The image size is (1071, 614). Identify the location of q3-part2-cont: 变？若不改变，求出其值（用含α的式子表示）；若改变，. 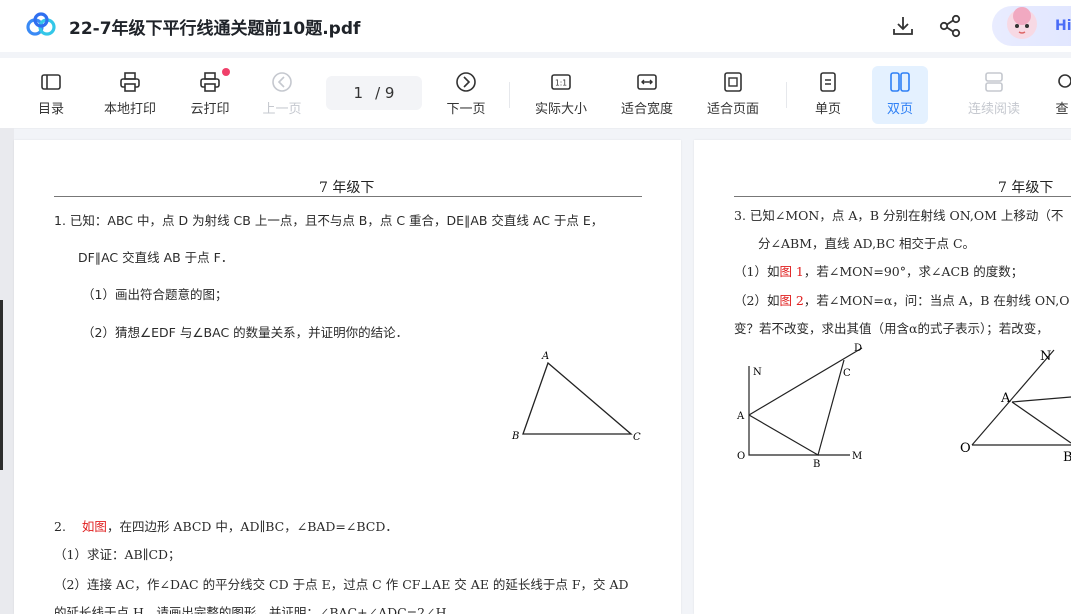
(891, 328).